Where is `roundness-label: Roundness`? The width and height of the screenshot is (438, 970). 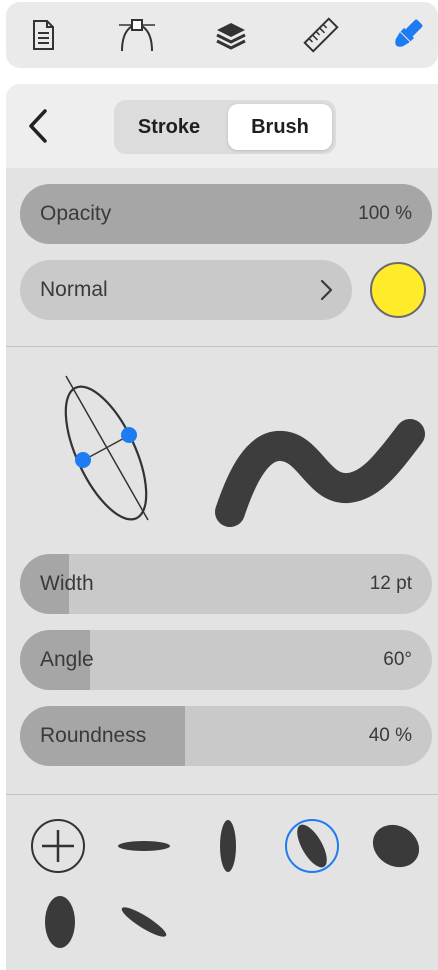
roundness-label: Roundness is located at coordinates (93, 735).